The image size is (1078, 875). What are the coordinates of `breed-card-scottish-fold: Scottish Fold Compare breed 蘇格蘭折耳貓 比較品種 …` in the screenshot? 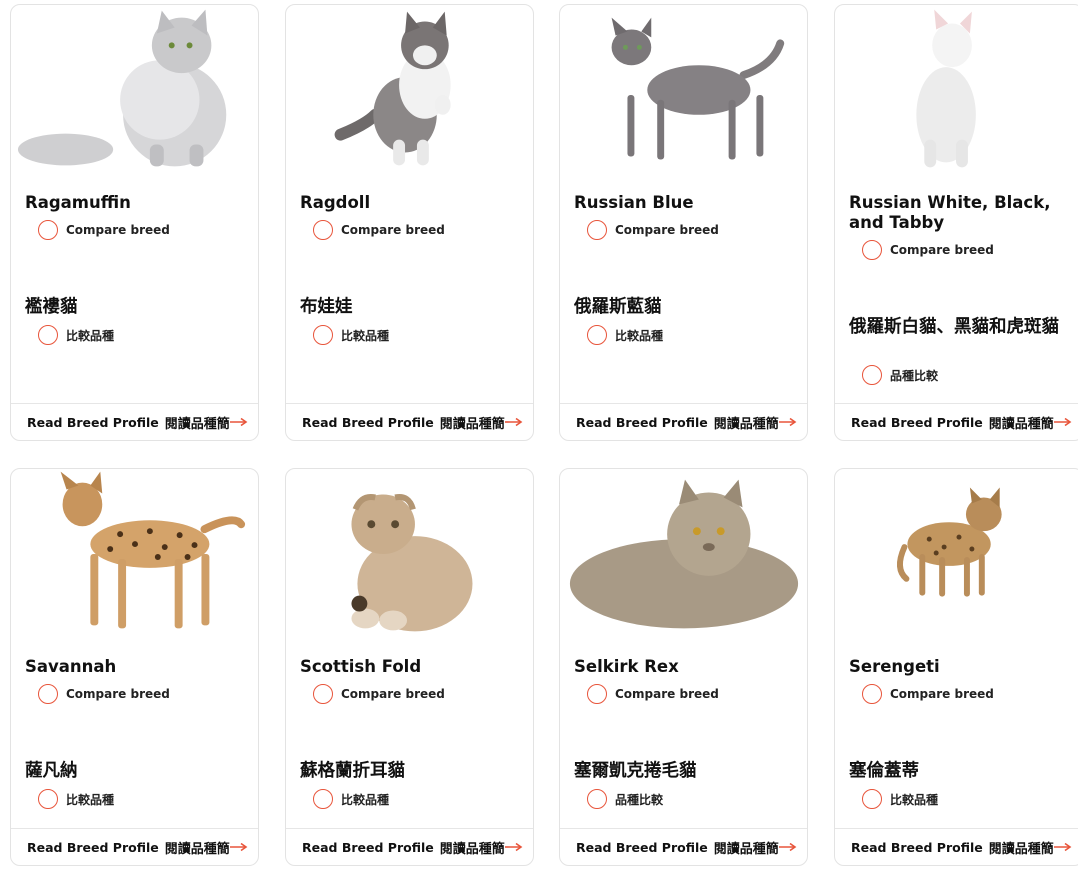 It's located at (409, 667).